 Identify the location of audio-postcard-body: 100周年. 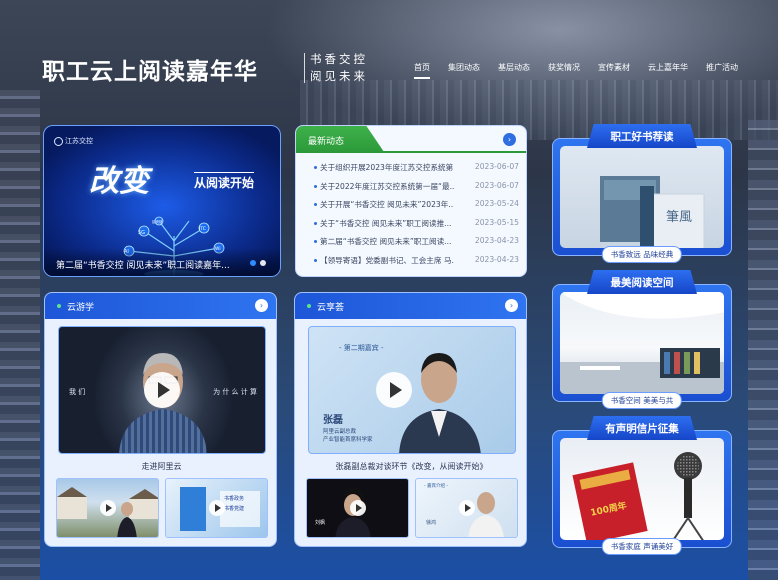
(642, 489).